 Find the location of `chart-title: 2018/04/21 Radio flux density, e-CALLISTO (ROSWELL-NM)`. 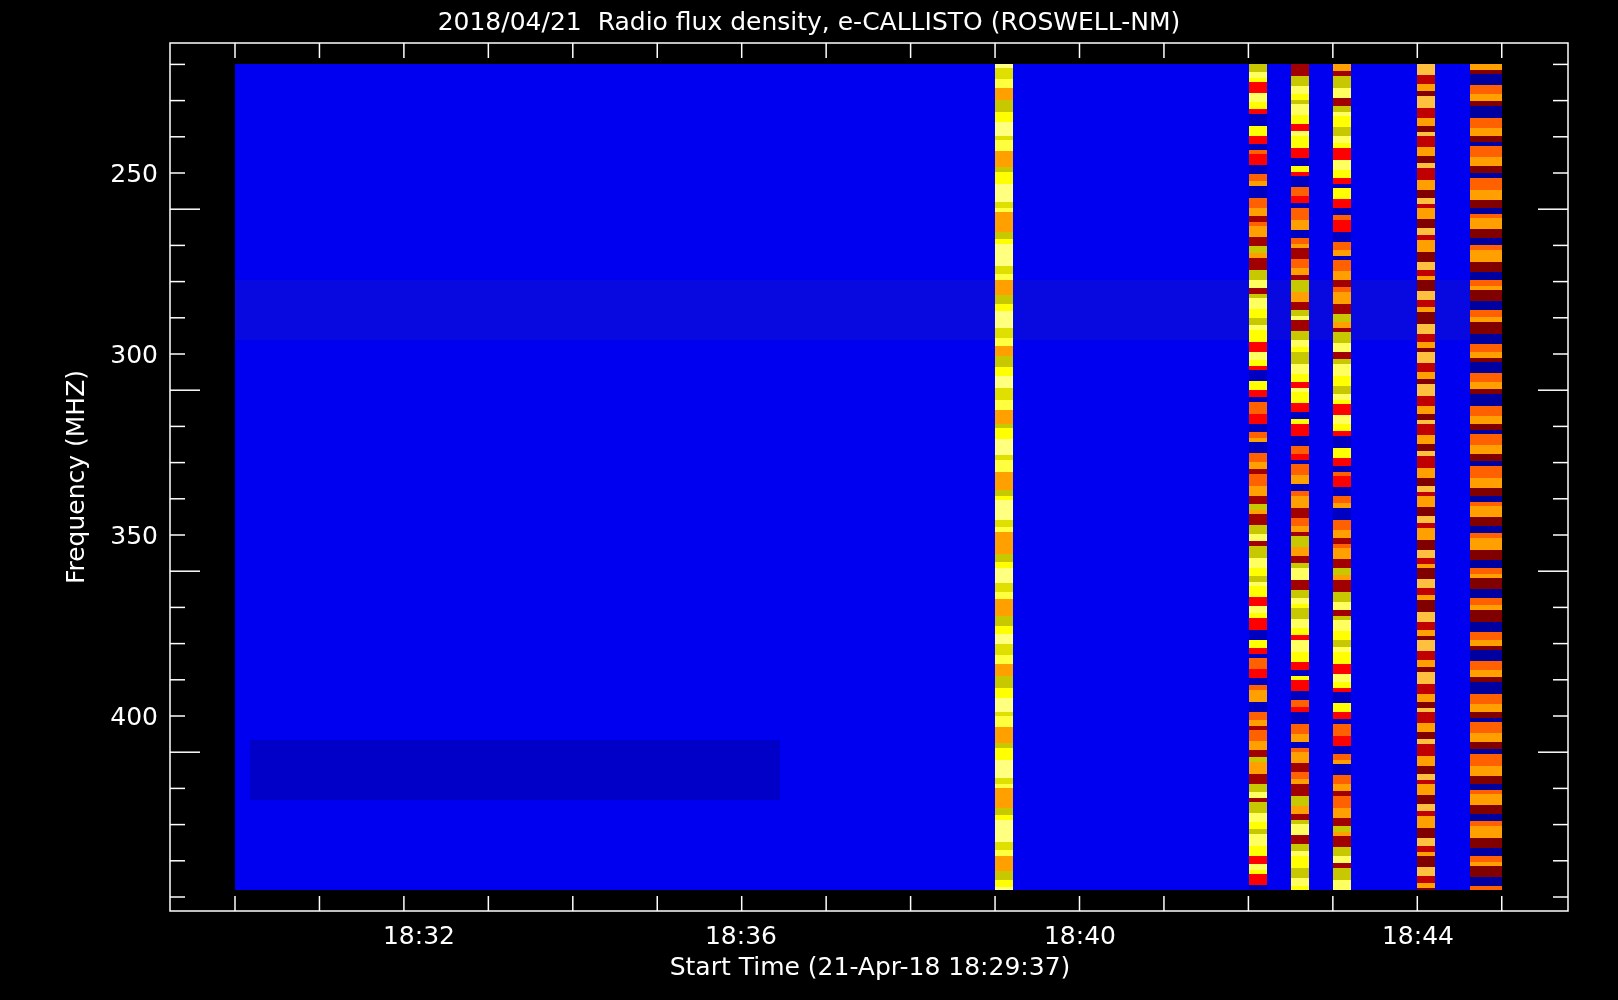

chart-title: 2018/04/21 Radio flux density, e-CALLISTO (ROSWELL-NM) is located at coordinates (809, 21).